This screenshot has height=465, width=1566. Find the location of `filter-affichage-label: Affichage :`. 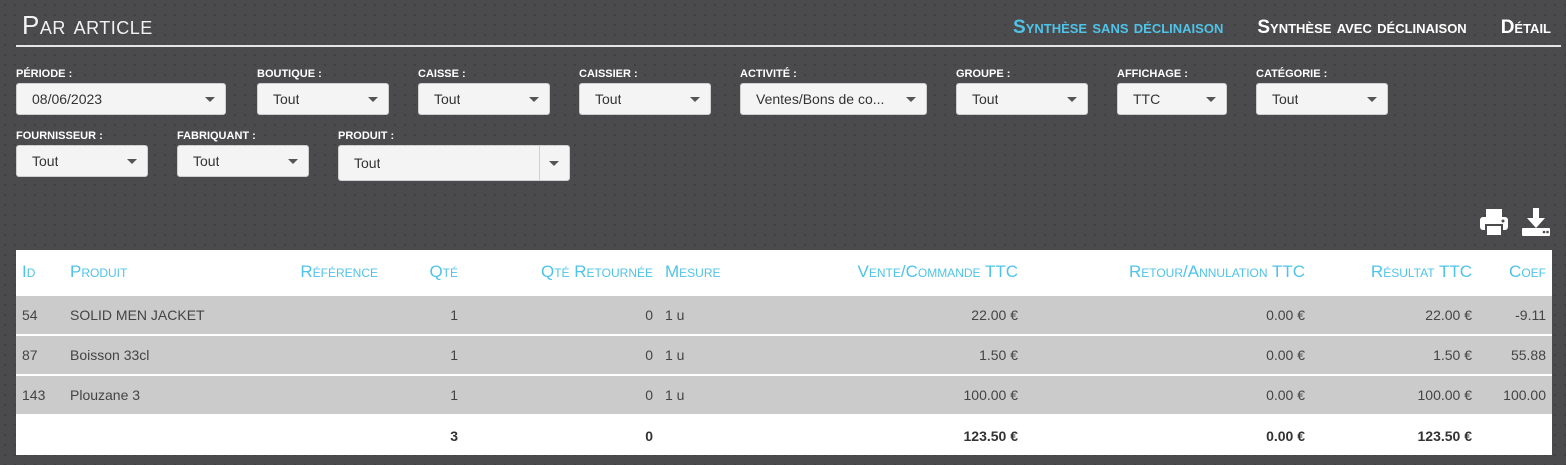

filter-affichage-label: Affichage : is located at coordinates (1152, 74).